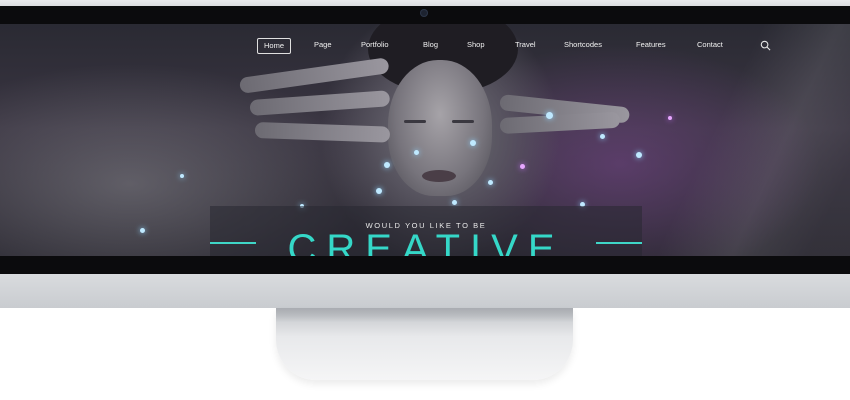 The image size is (850, 400). Describe the element at coordinates (439, 176) in the screenshot. I see `hero-lips` at that location.